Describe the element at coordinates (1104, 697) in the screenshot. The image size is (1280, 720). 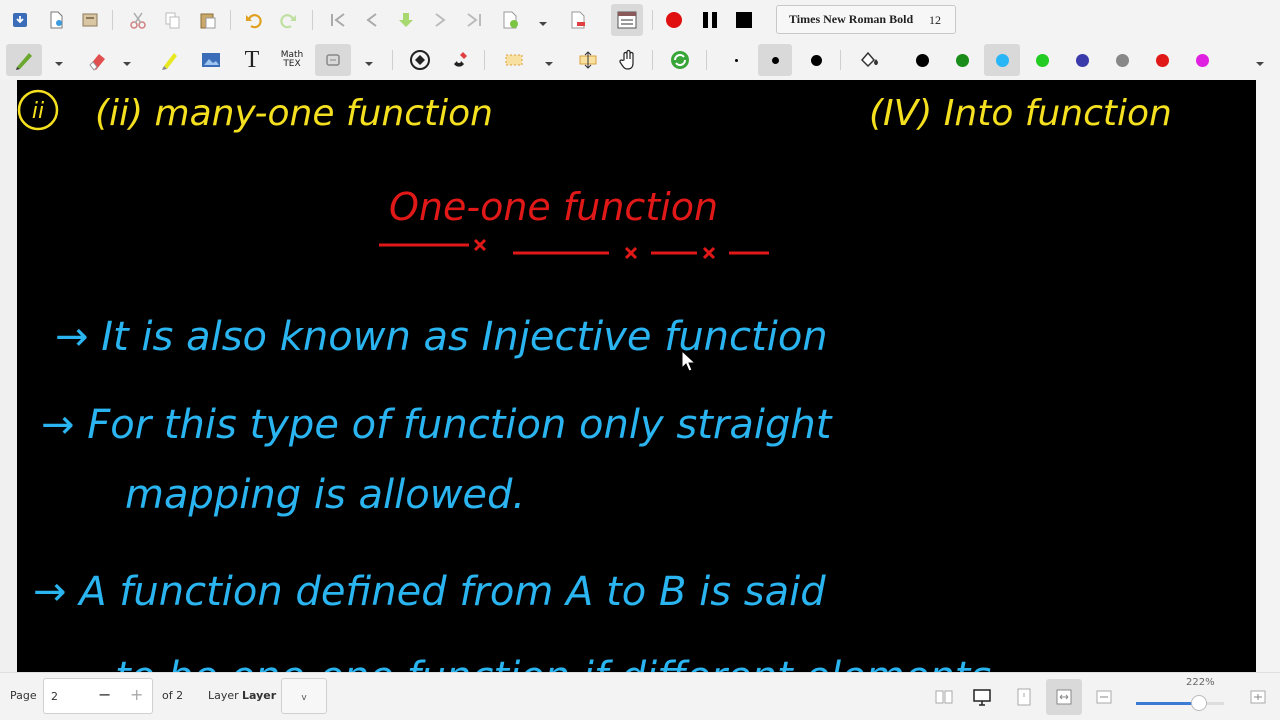
I see `zoom-out-icon` at that location.